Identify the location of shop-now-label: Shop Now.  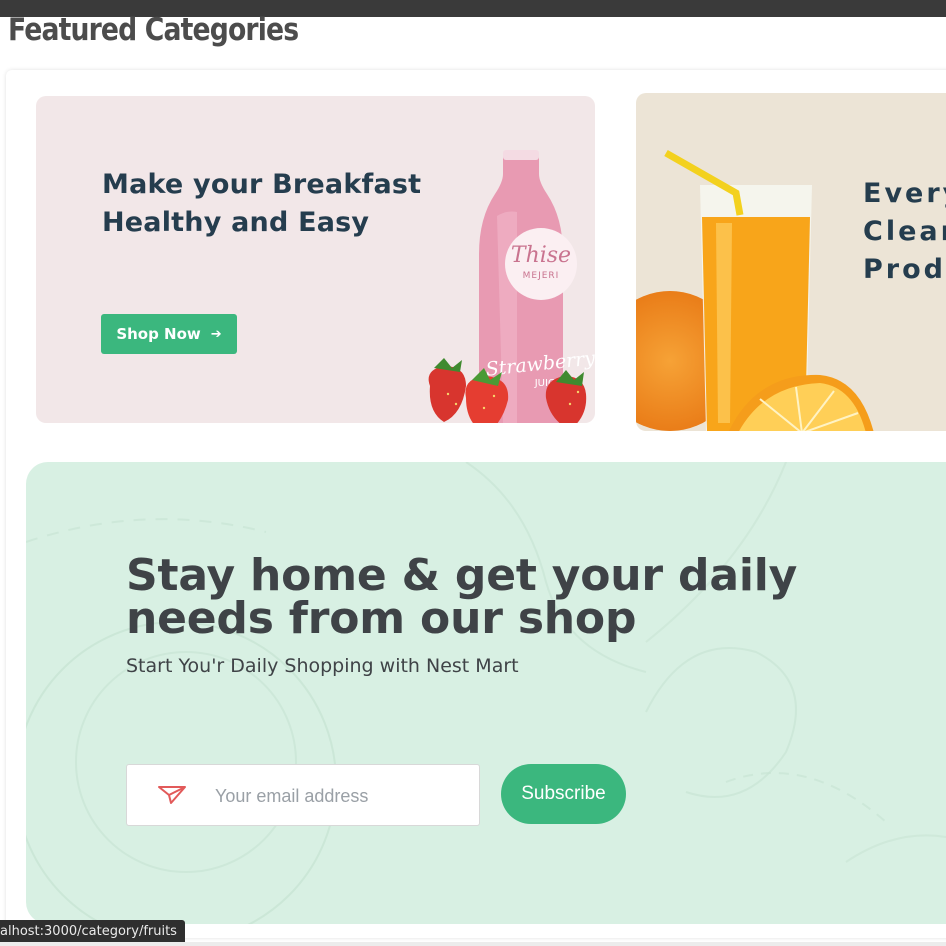
(158, 334).